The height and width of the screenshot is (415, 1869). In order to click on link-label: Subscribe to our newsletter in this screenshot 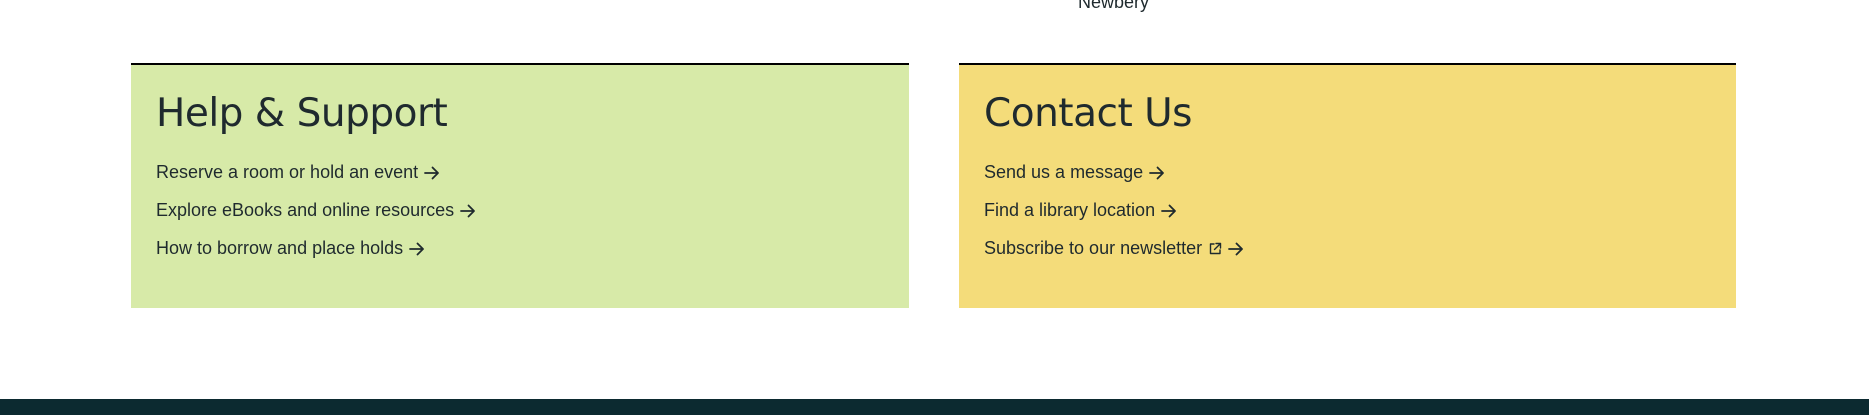, I will do `click(1093, 248)`.